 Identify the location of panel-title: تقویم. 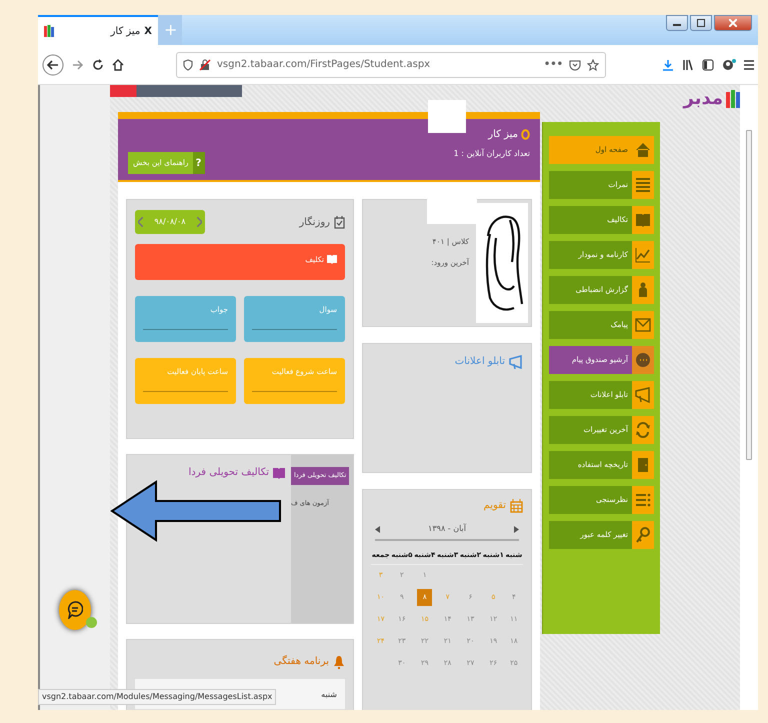
(495, 506).